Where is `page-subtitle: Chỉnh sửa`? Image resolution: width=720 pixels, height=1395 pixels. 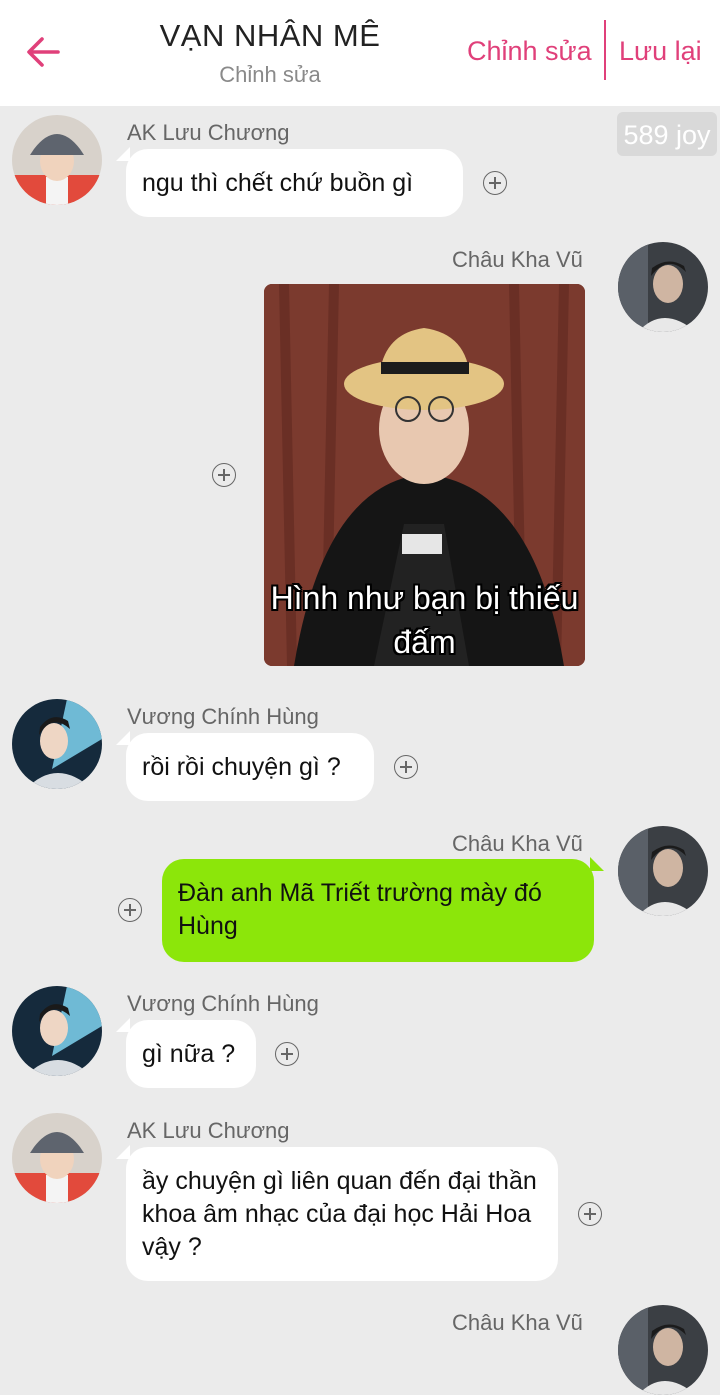 page-subtitle: Chỉnh sửa is located at coordinates (270, 74).